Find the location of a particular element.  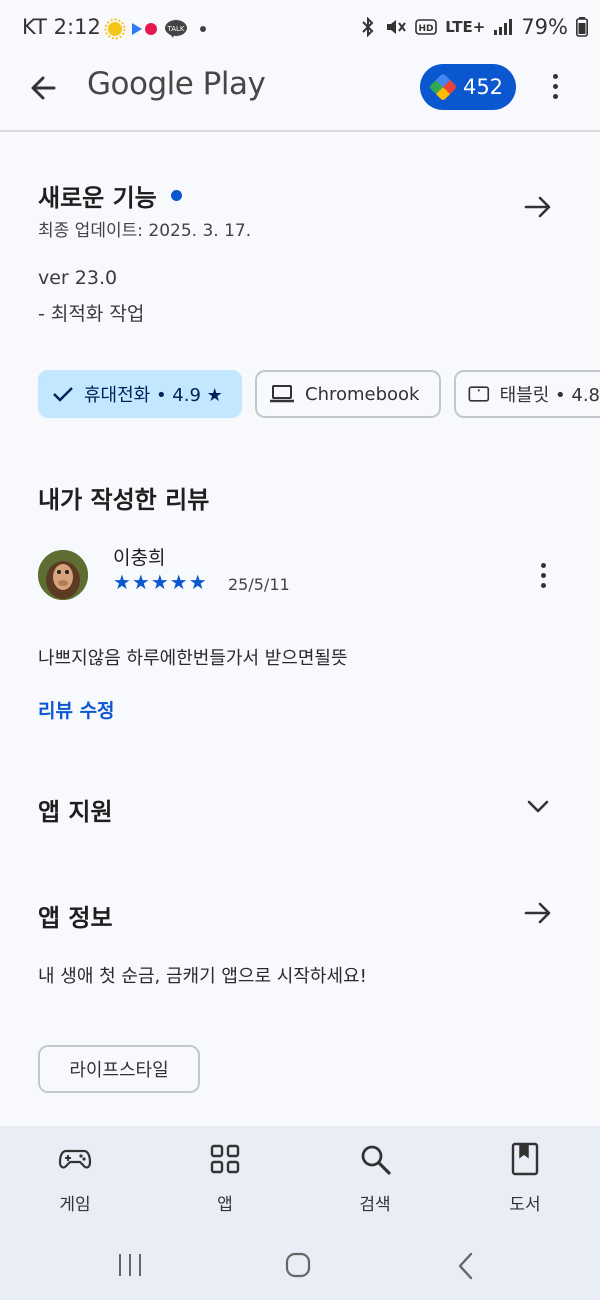

battery-icon is located at coordinates (582, 27).